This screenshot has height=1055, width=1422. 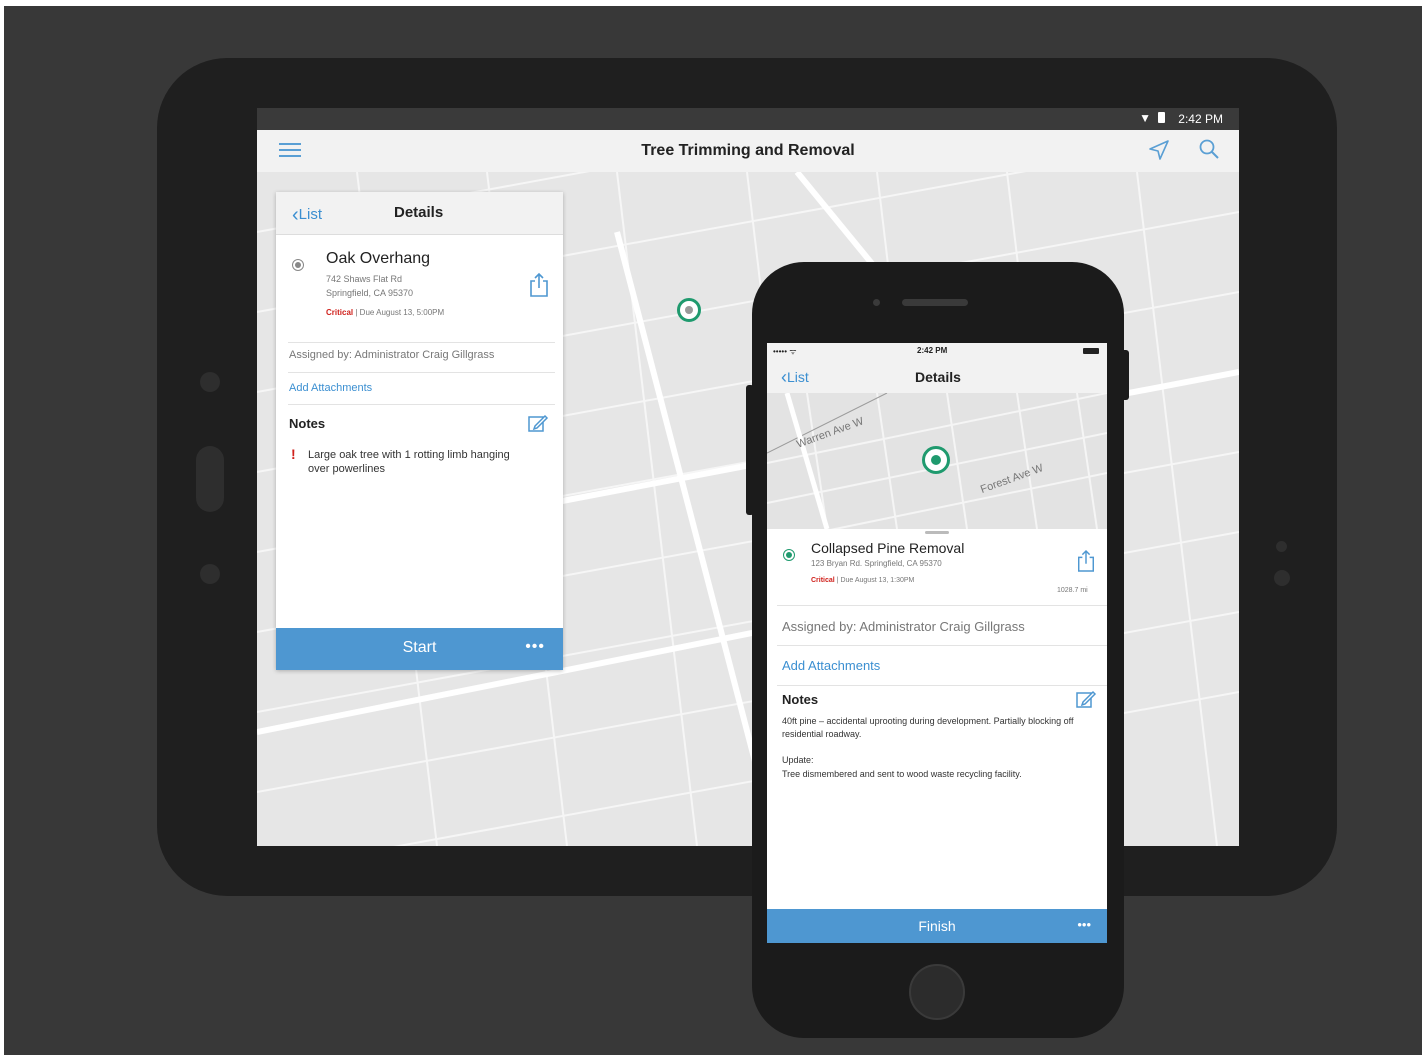 I want to click on panel-title: Details, so click(x=419, y=212).